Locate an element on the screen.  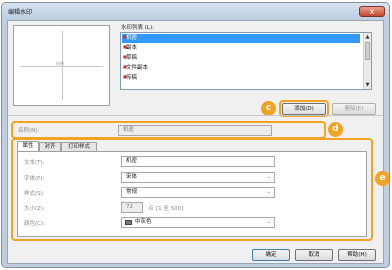
callout-c: c is located at coordinates (268, 108).